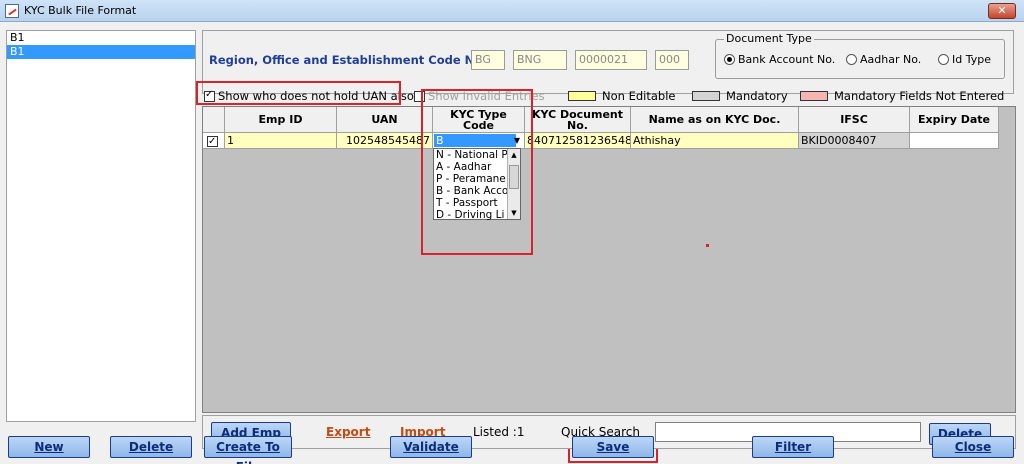 This screenshot has height=464, width=1024. What do you see at coordinates (419, 96) in the screenshot?
I see `checkbox-icon` at bounding box center [419, 96].